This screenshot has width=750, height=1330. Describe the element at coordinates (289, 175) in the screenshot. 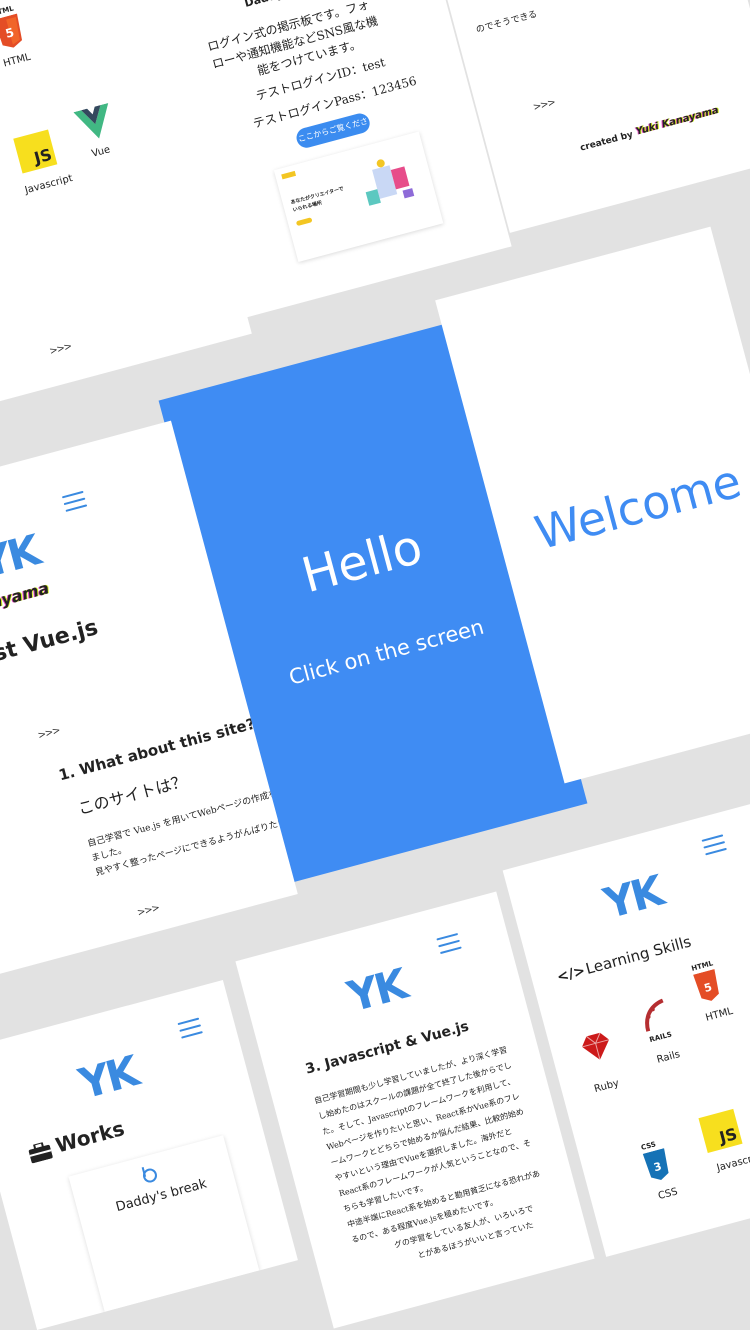

I see `preview-logo` at that location.